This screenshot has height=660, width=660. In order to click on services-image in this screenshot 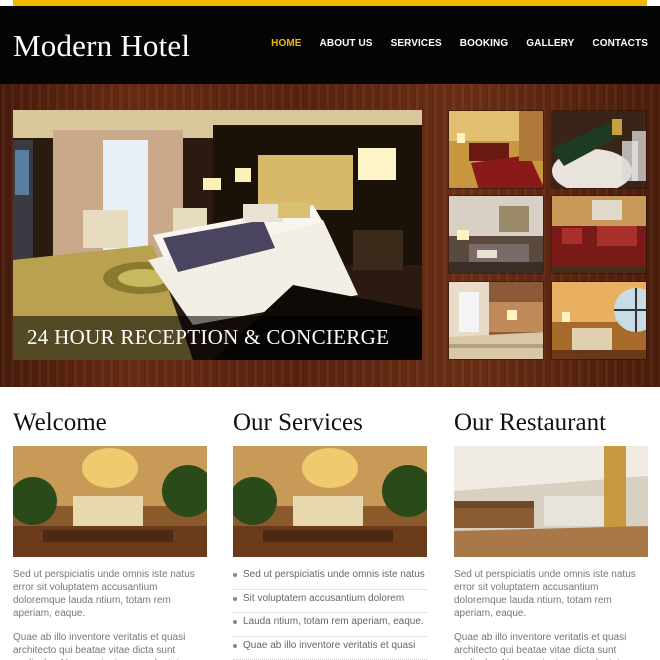, I will do `click(330, 501)`.